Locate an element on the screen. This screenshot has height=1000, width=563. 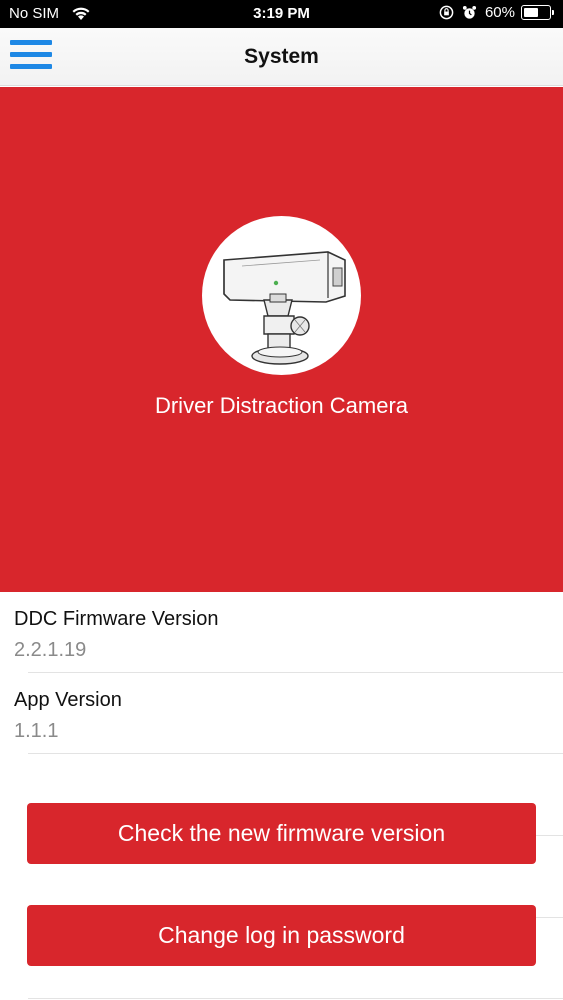
device-name: Driver Distraction Camera is located at coordinates (281, 405).